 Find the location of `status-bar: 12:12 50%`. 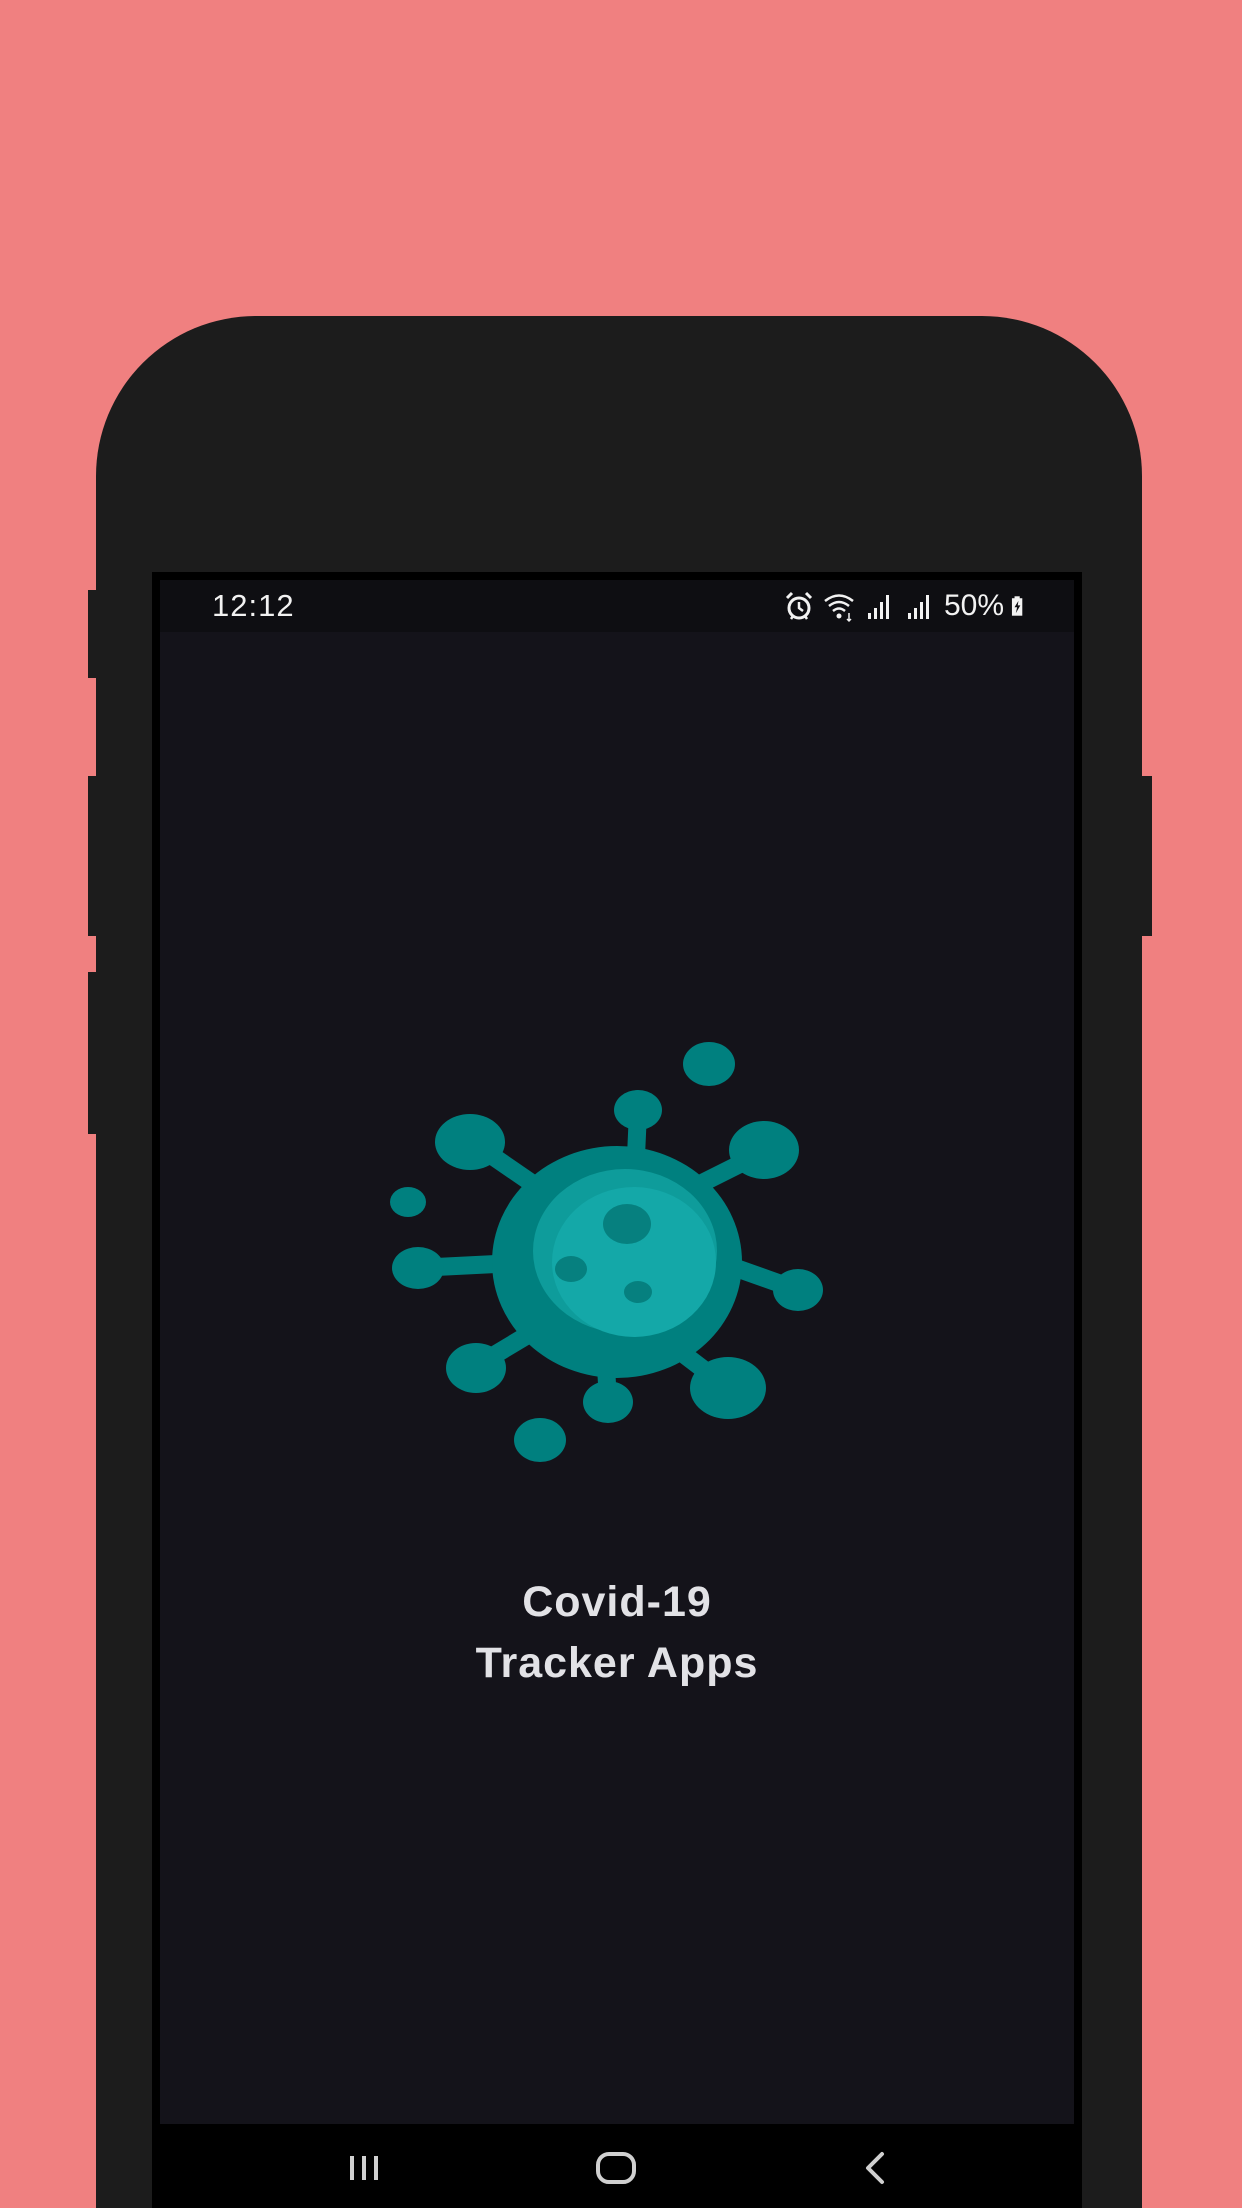

status-bar: 12:12 50% is located at coordinates (617, 606).